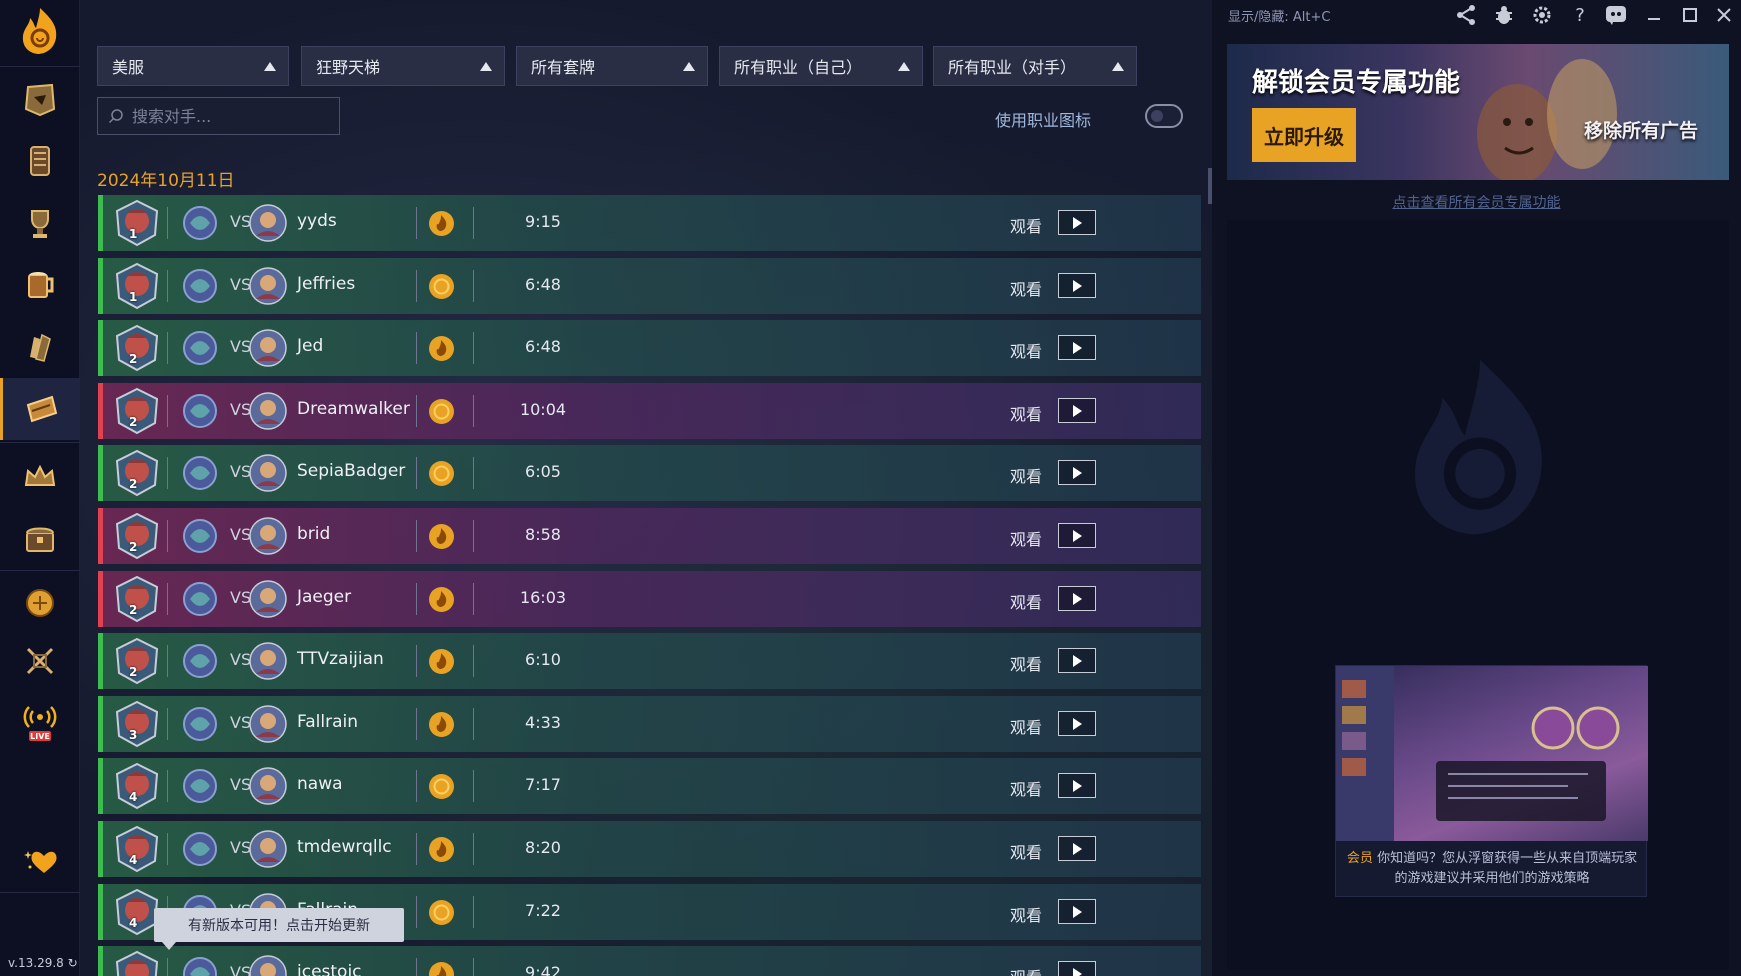 Image resolution: width=1741 pixels, height=976 pixels. Describe the element at coordinates (1654, 15) in the screenshot. I see `minimize-icon` at that location.